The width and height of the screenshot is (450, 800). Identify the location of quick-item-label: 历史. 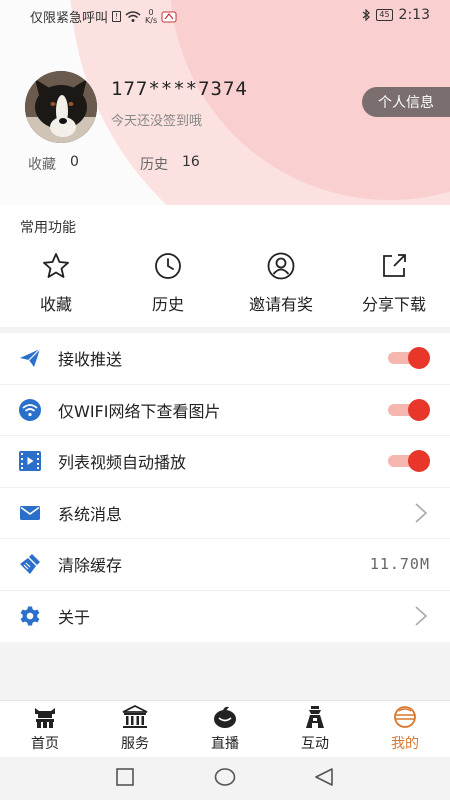
(167, 304).